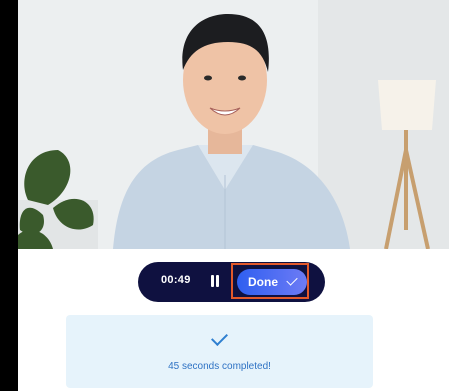 The image size is (449, 391). I want to click on pause-button, so click(215, 282).